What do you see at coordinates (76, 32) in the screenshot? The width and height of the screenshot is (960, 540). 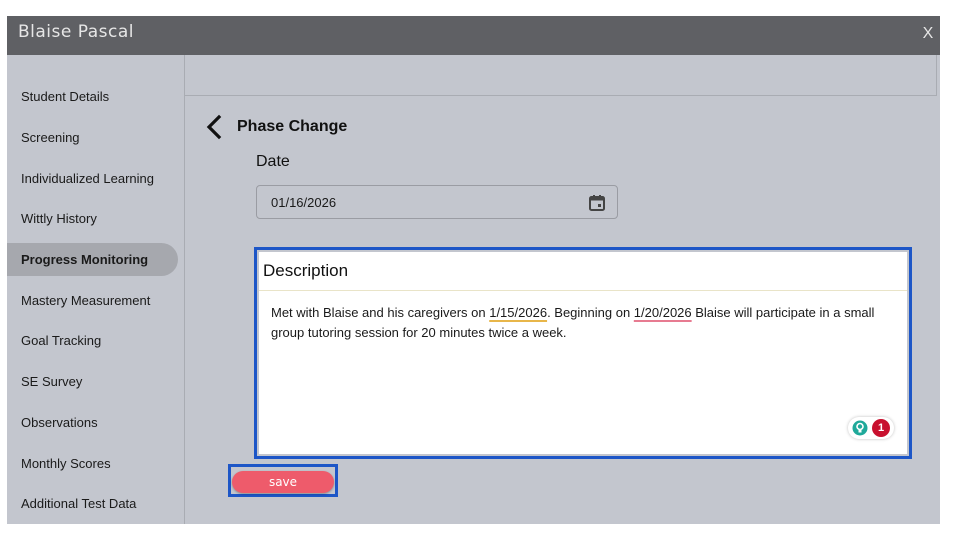 I see `window-title: Blaise Pascal` at bounding box center [76, 32].